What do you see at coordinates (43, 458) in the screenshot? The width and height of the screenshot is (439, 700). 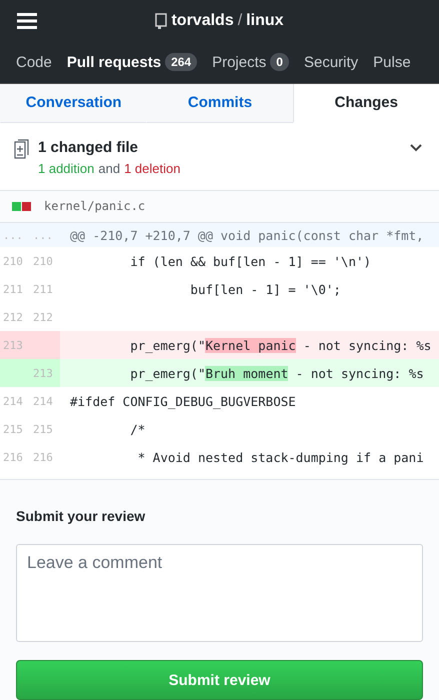 I see `new-line-number: 216` at bounding box center [43, 458].